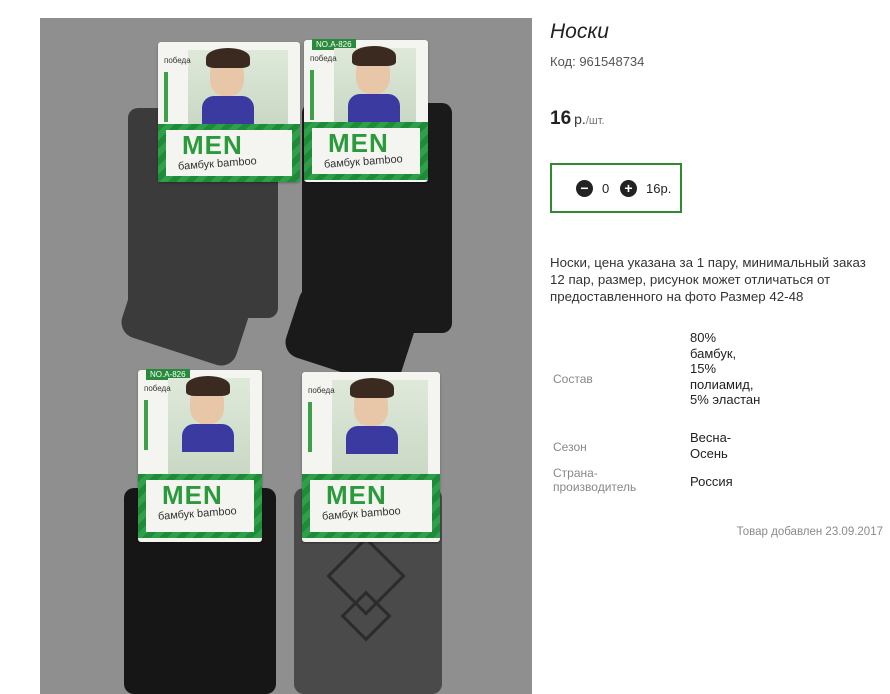  I want to click on product-title: Носки, so click(579, 31).